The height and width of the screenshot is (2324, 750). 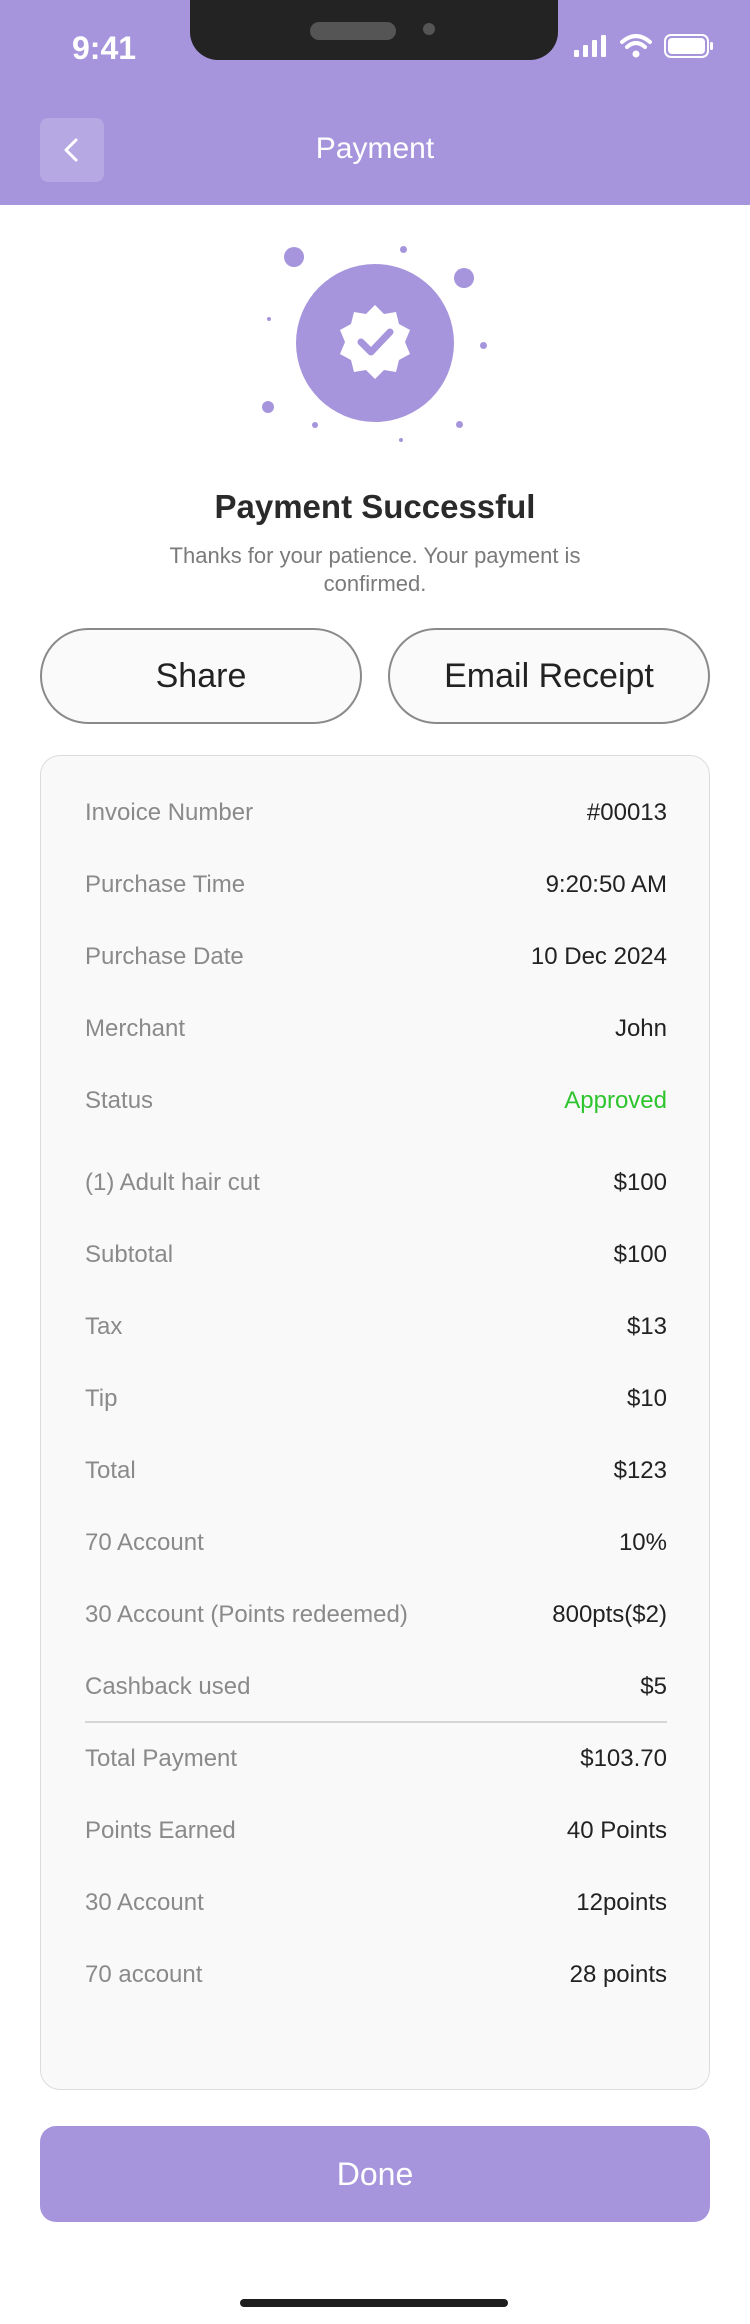 What do you see at coordinates (165, 884) in the screenshot?
I see `row-label: Purchase Time` at bounding box center [165, 884].